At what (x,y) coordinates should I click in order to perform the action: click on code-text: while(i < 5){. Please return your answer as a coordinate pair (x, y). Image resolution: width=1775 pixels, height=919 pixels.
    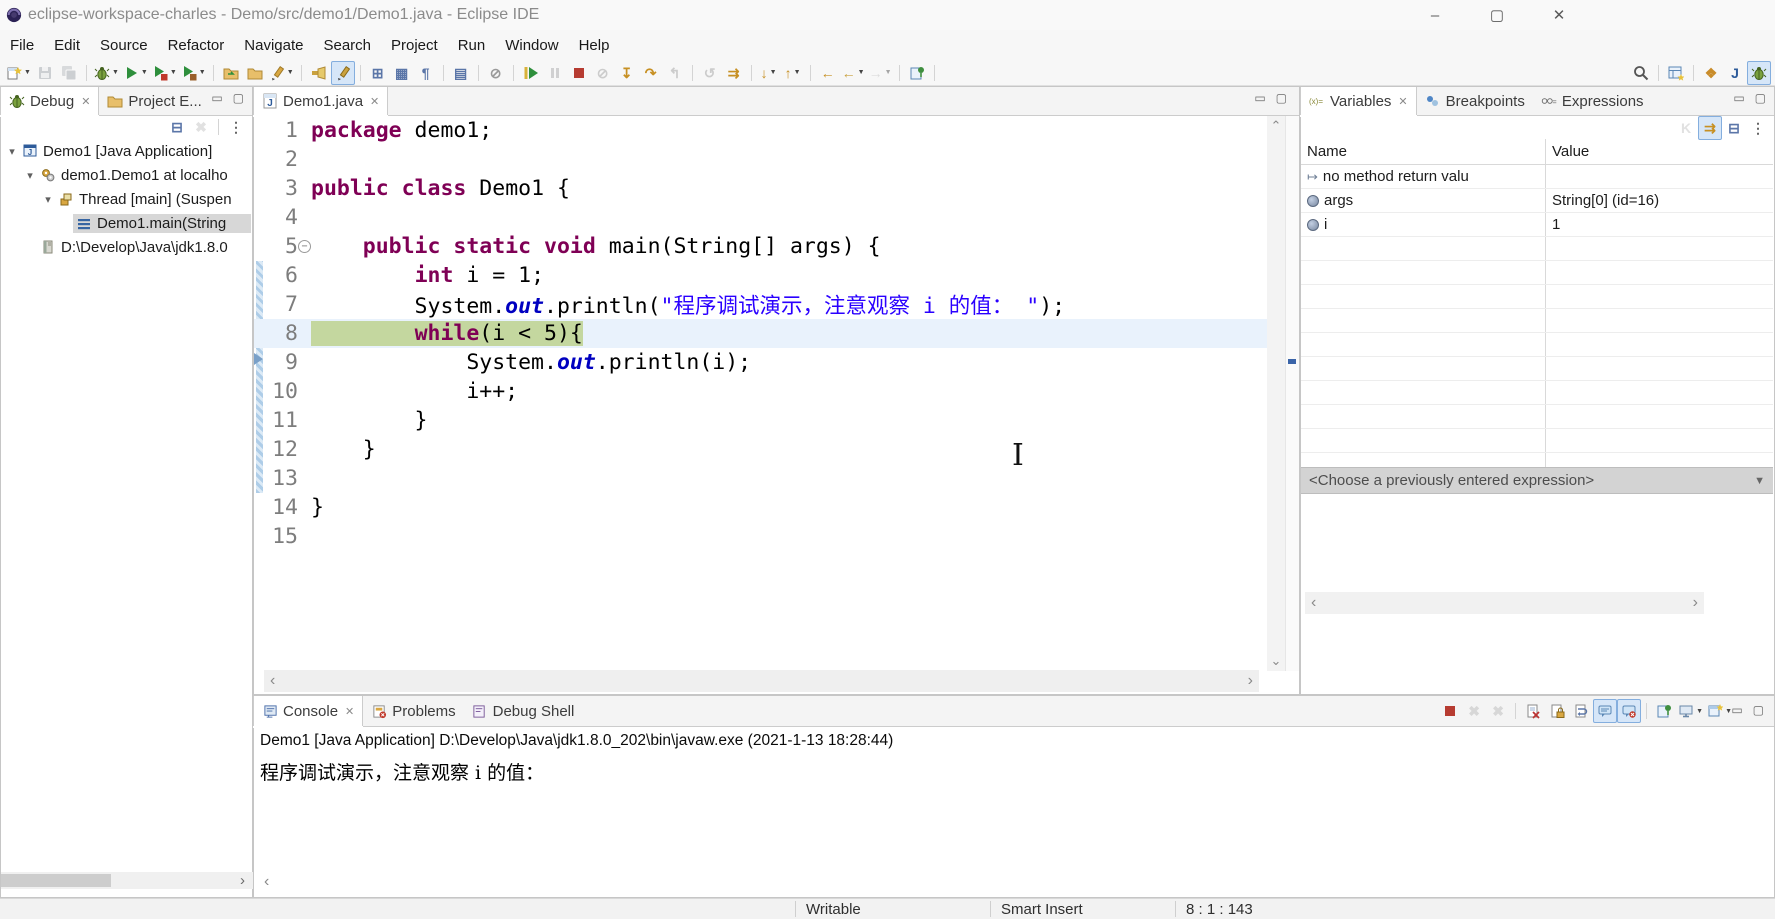
    Looking at the image, I should click on (447, 333).